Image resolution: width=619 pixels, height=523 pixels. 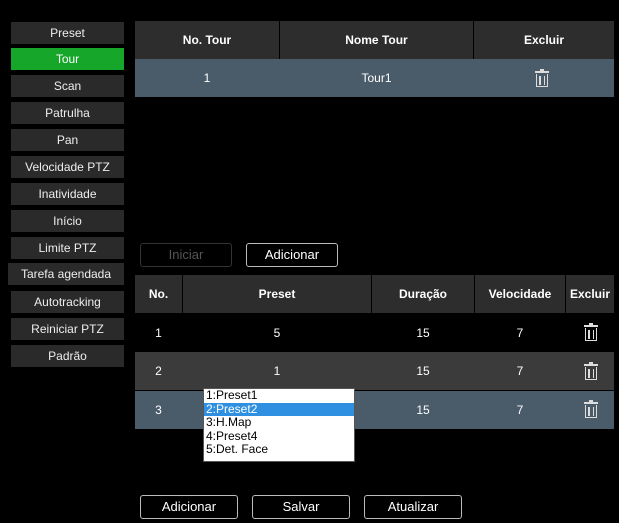 I want to click on column-header-velocidade: Velocidade, so click(x=520, y=294).